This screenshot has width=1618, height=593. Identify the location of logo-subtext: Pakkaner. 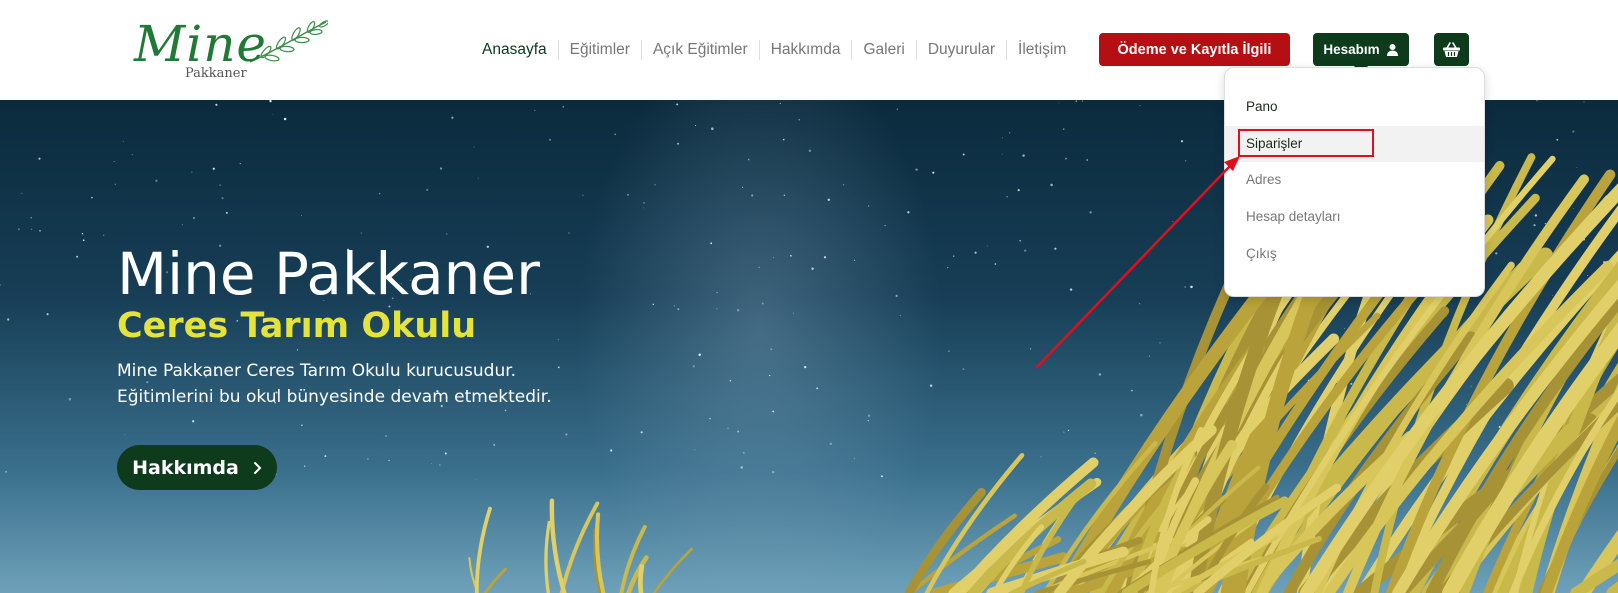
(216, 73).